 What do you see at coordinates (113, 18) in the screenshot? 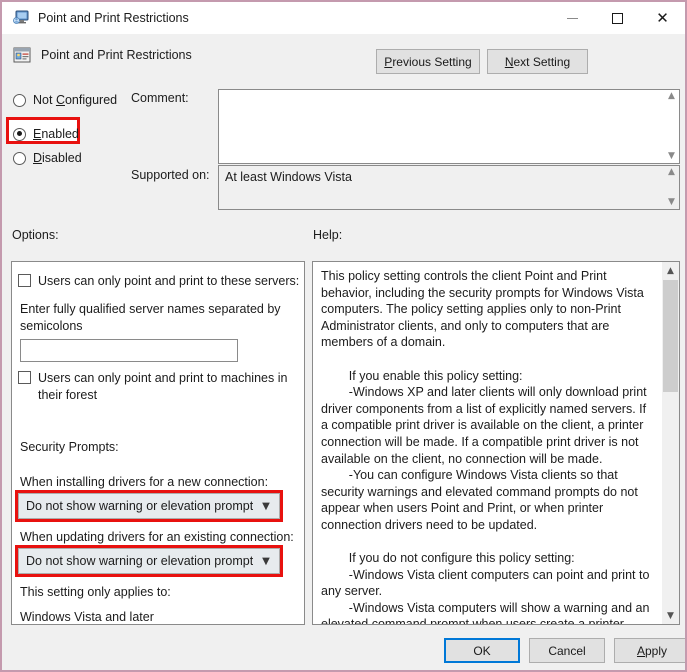
I see `window-title: Point and Print Restrictions` at bounding box center [113, 18].